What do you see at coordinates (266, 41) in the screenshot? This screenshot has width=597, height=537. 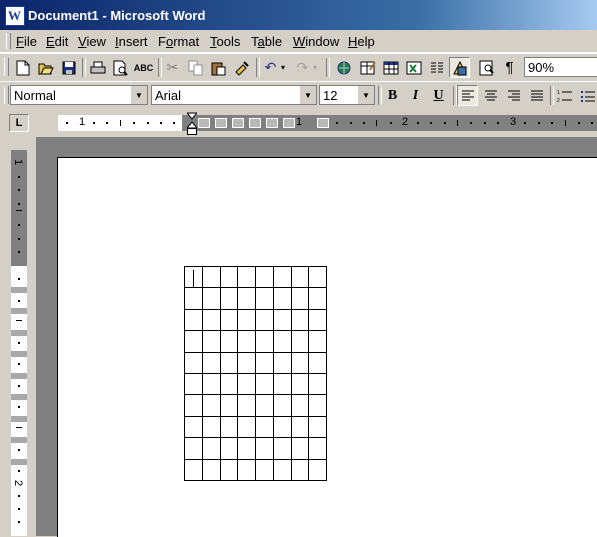 I see `menu-table: Table` at bounding box center [266, 41].